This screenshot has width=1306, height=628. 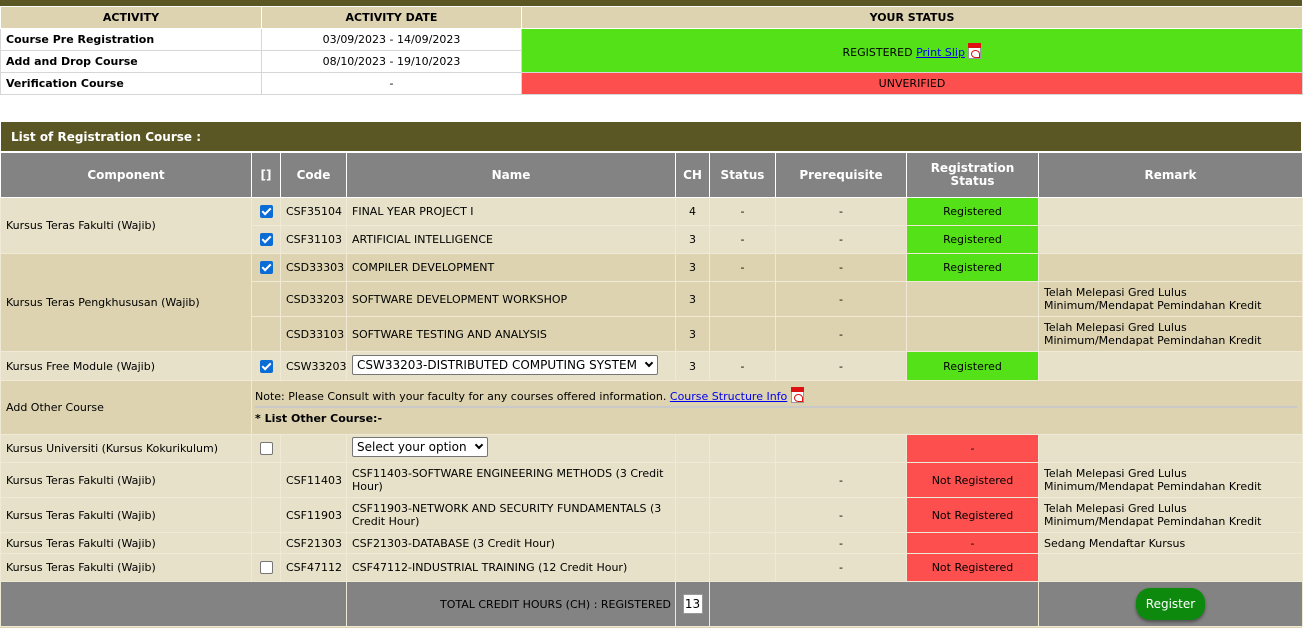 I want to click on component-label: Add Other Course, so click(x=126, y=407).